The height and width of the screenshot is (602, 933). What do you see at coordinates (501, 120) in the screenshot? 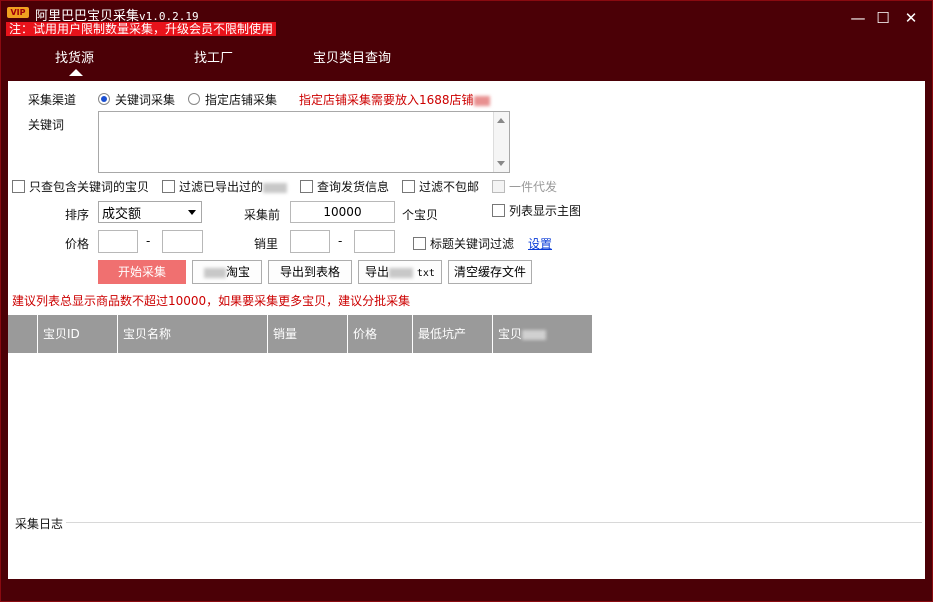
I see `scroll-up-icon` at bounding box center [501, 120].